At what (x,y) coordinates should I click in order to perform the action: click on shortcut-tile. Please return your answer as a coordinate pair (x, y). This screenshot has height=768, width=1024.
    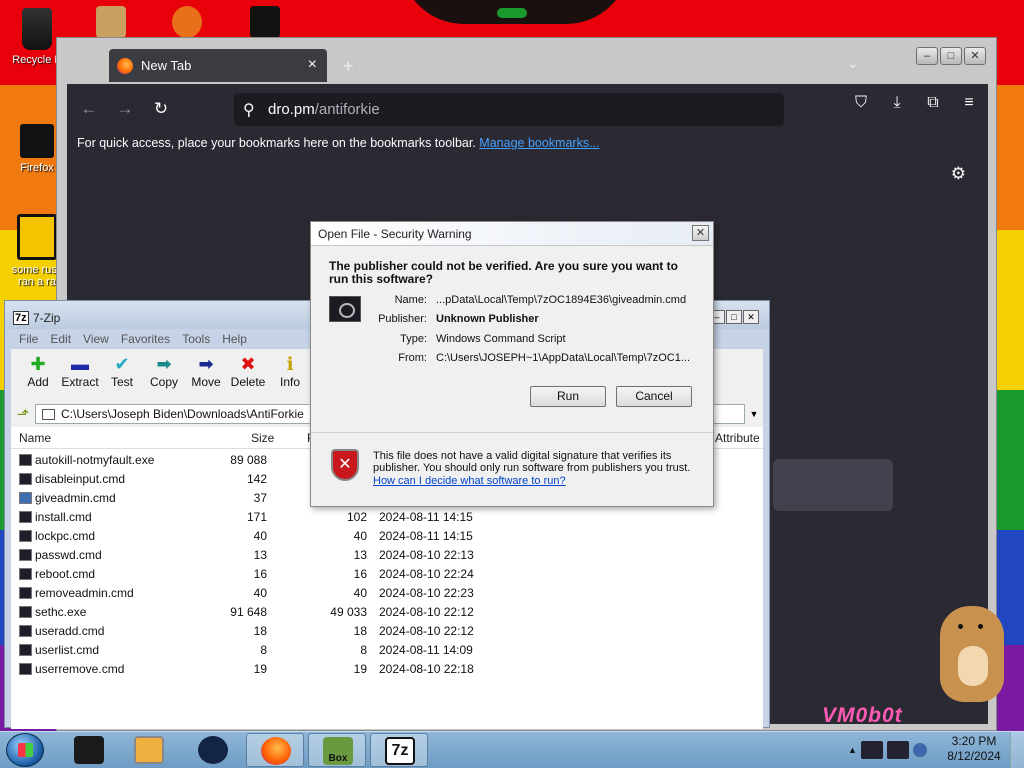
    Looking at the image, I should click on (833, 485).